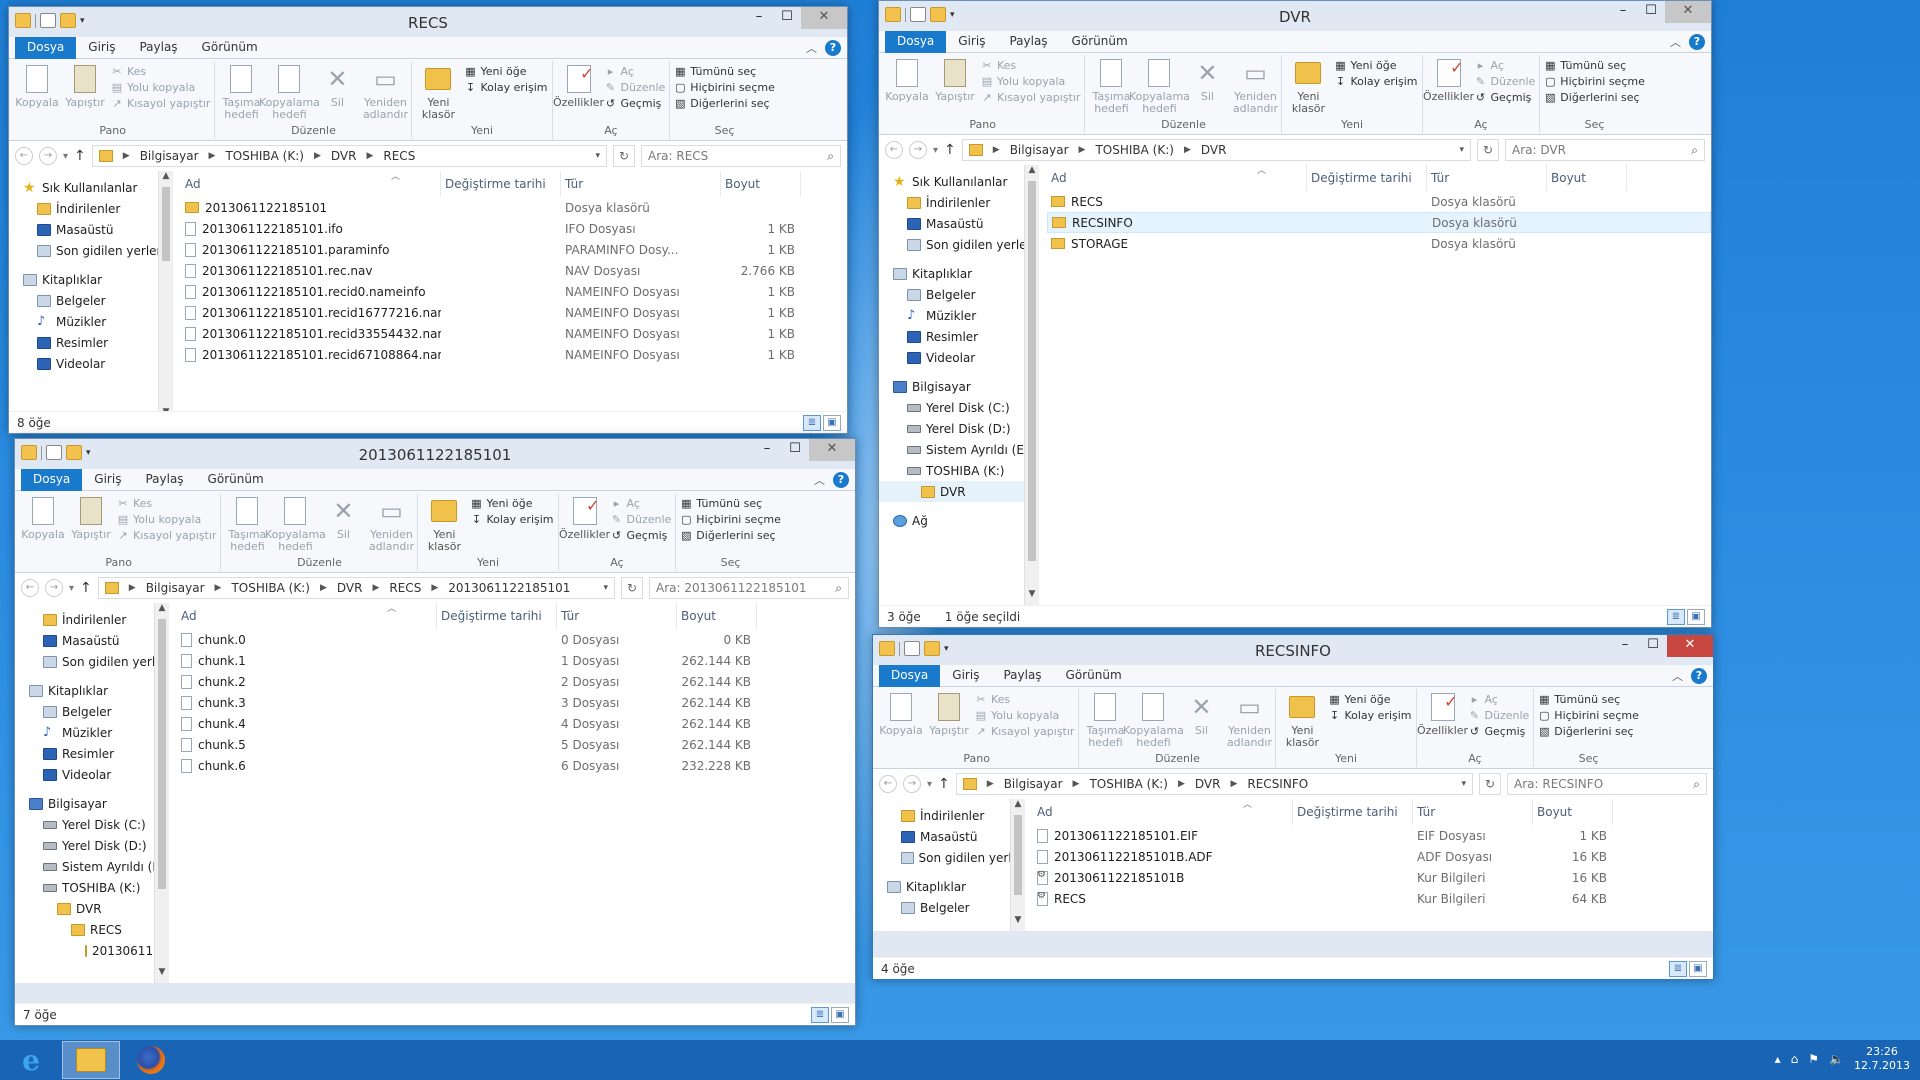 Image resolution: width=1920 pixels, height=1080 pixels. What do you see at coordinates (749, 588) in the screenshot?
I see `search-input: Ara: 2013061122185101 ⌕` at bounding box center [749, 588].